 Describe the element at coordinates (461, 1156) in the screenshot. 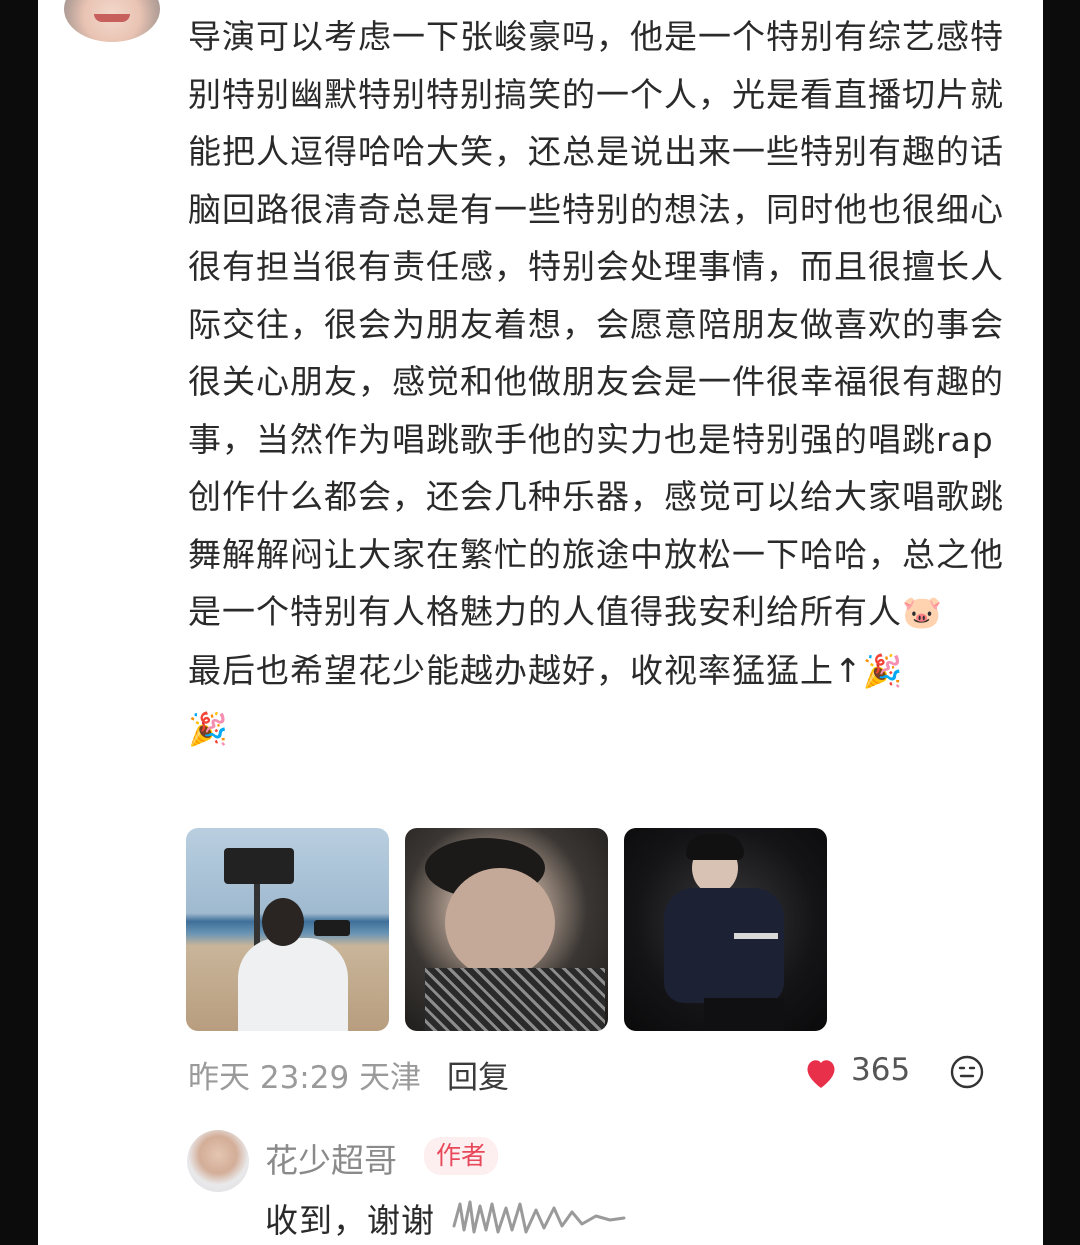

I see `author-badge: 作者` at that location.